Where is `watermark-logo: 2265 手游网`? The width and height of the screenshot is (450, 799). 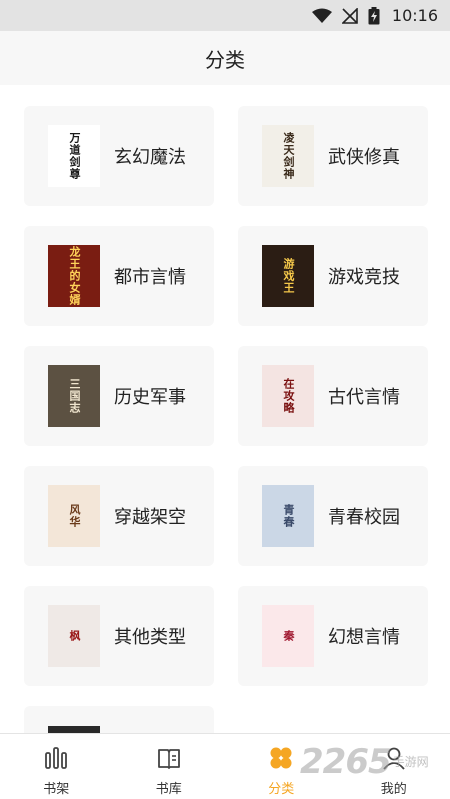 watermark-logo: 2265 手游网 is located at coordinates (364, 762).